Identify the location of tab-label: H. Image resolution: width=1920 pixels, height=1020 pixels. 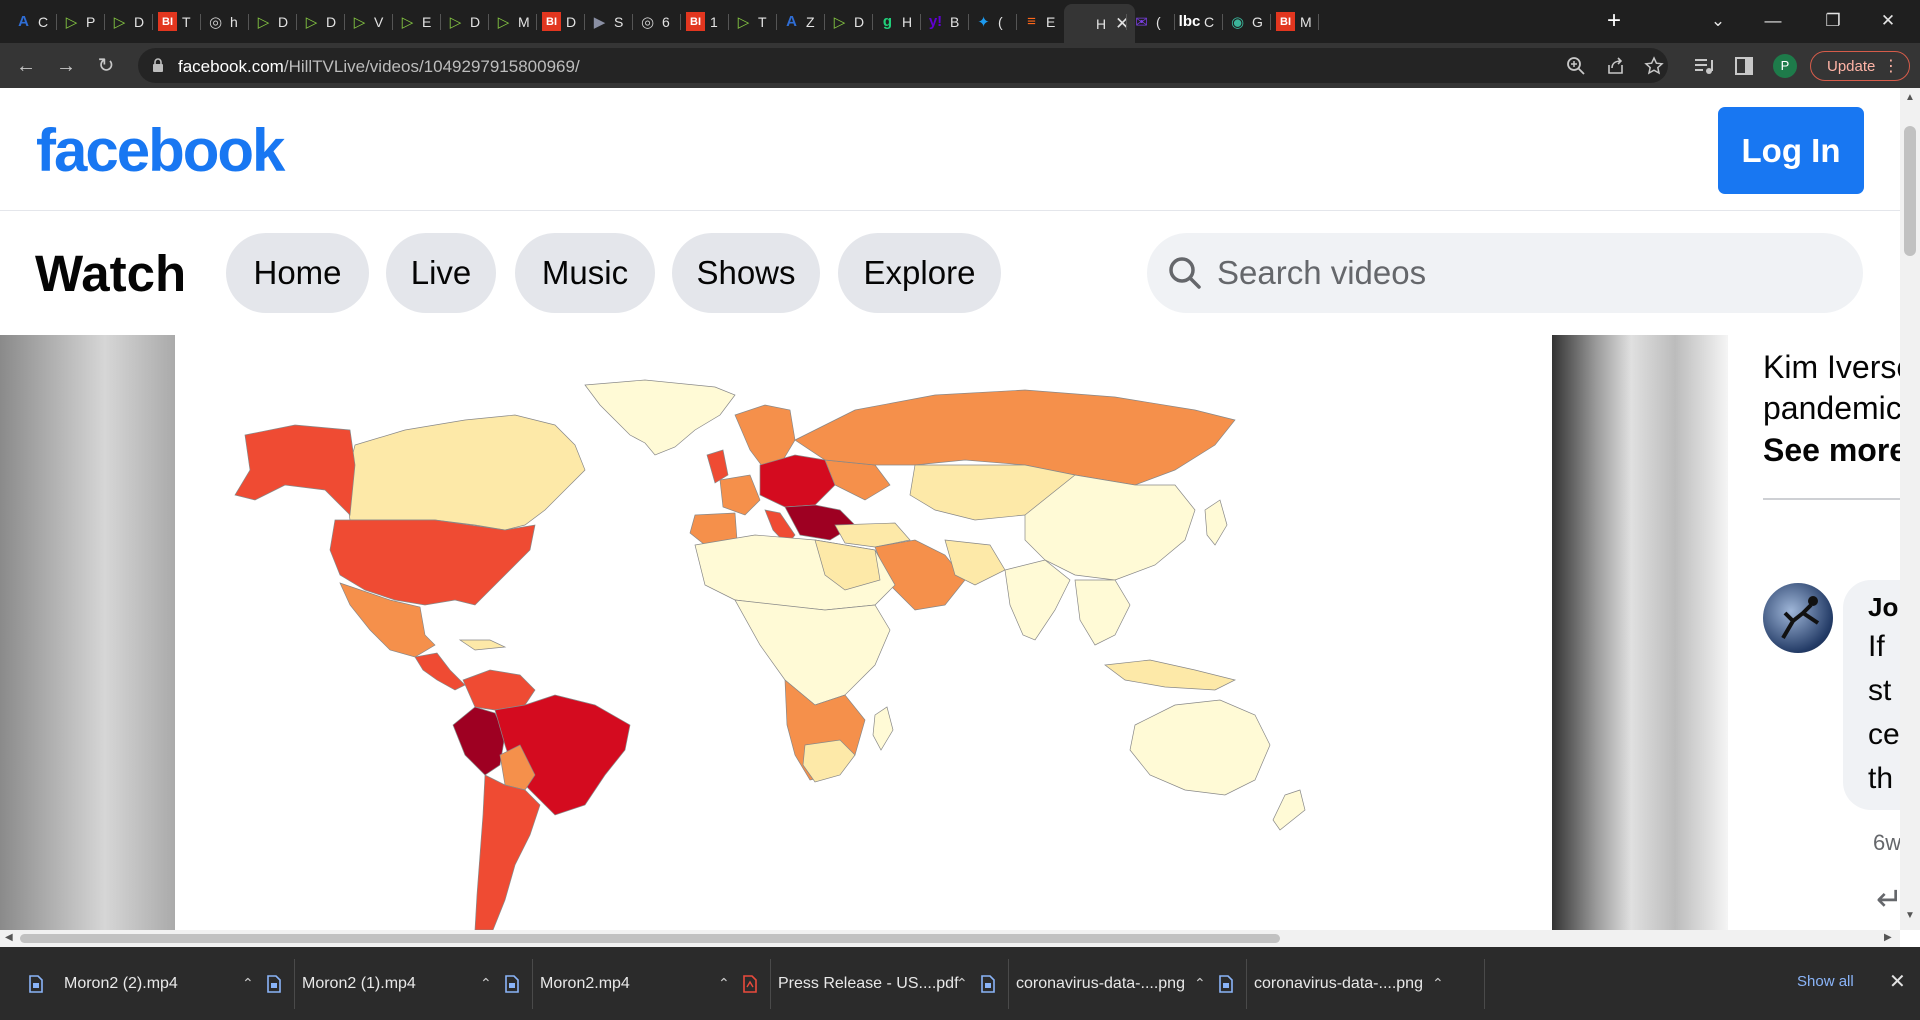
(1101, 23).